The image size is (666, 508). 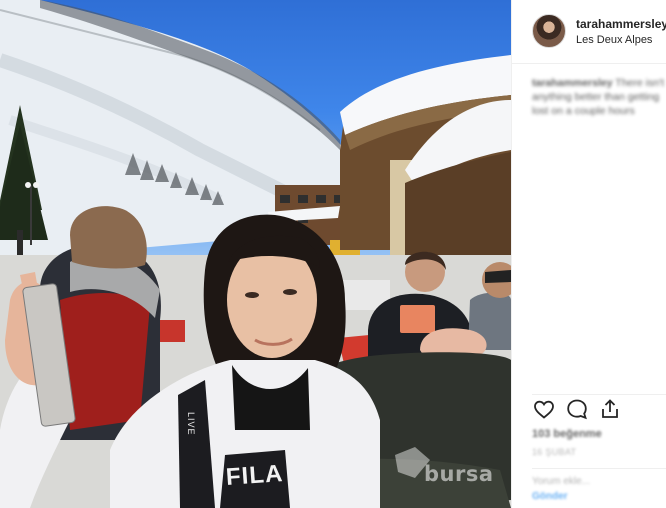 I want to click on comment-icon, so click(x=577, y=409).